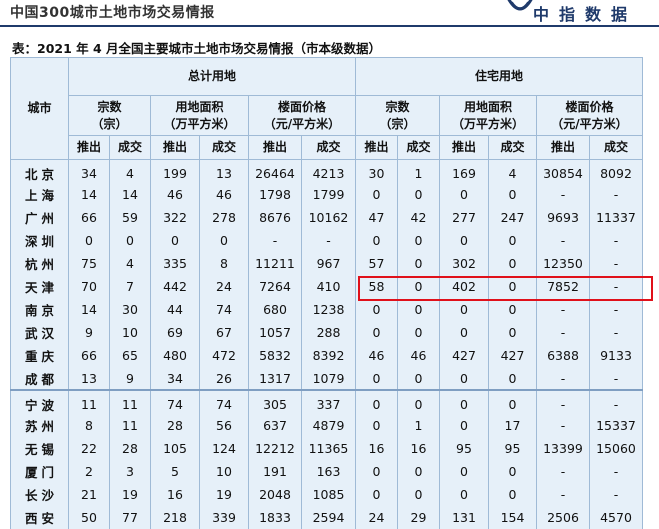  Describe the element at coordinates (563, 448) in the screenshot. I see `table-cell: 13399` at that location.